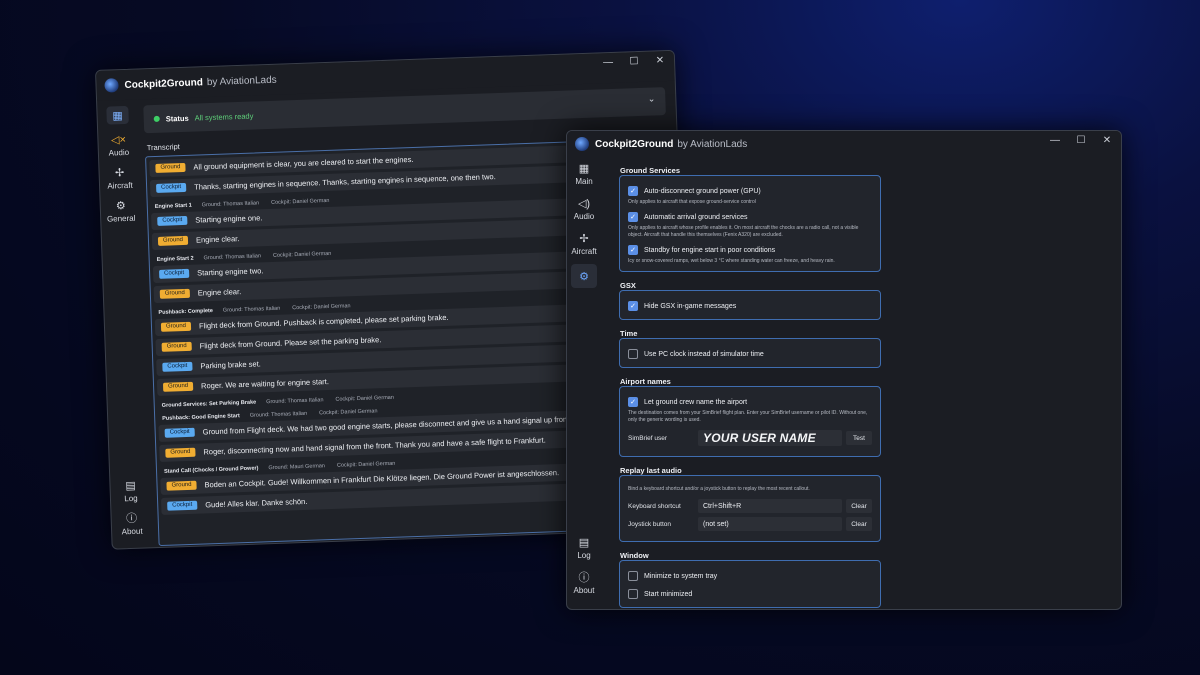  What do you see at coordinates (702, 191) in the screenshot?
I see `checkbox-label: Auto-disconnect ground power (GPU)` at bounding box center [702, 191].